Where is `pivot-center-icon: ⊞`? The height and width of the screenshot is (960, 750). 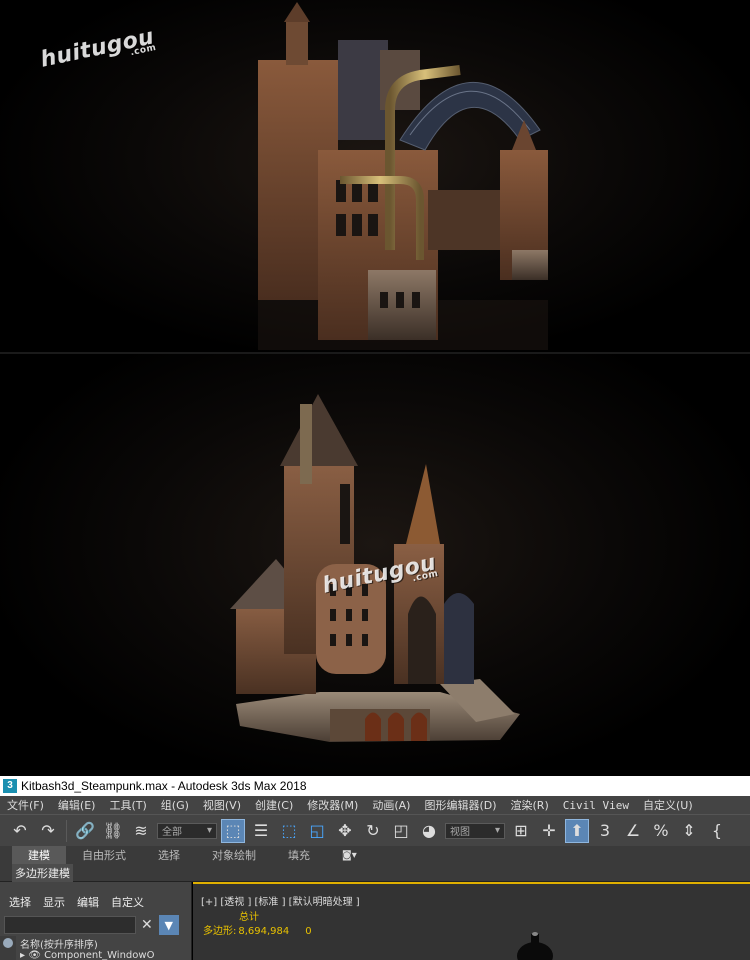 pivot-center-icon: ⊞ is located at coordinates (521, 831).